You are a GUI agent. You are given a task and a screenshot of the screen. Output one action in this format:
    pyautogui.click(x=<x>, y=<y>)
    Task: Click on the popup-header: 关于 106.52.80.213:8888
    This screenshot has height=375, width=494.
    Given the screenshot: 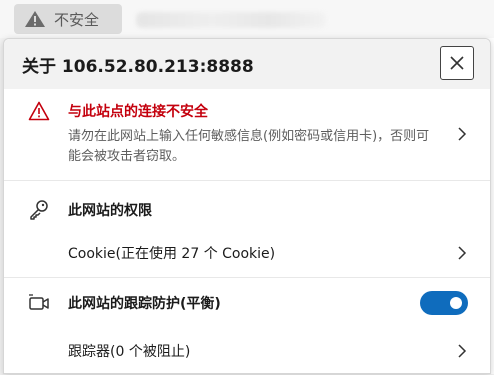 What is the action you would take?
    pyautogui.click(x=247, y=64)
    